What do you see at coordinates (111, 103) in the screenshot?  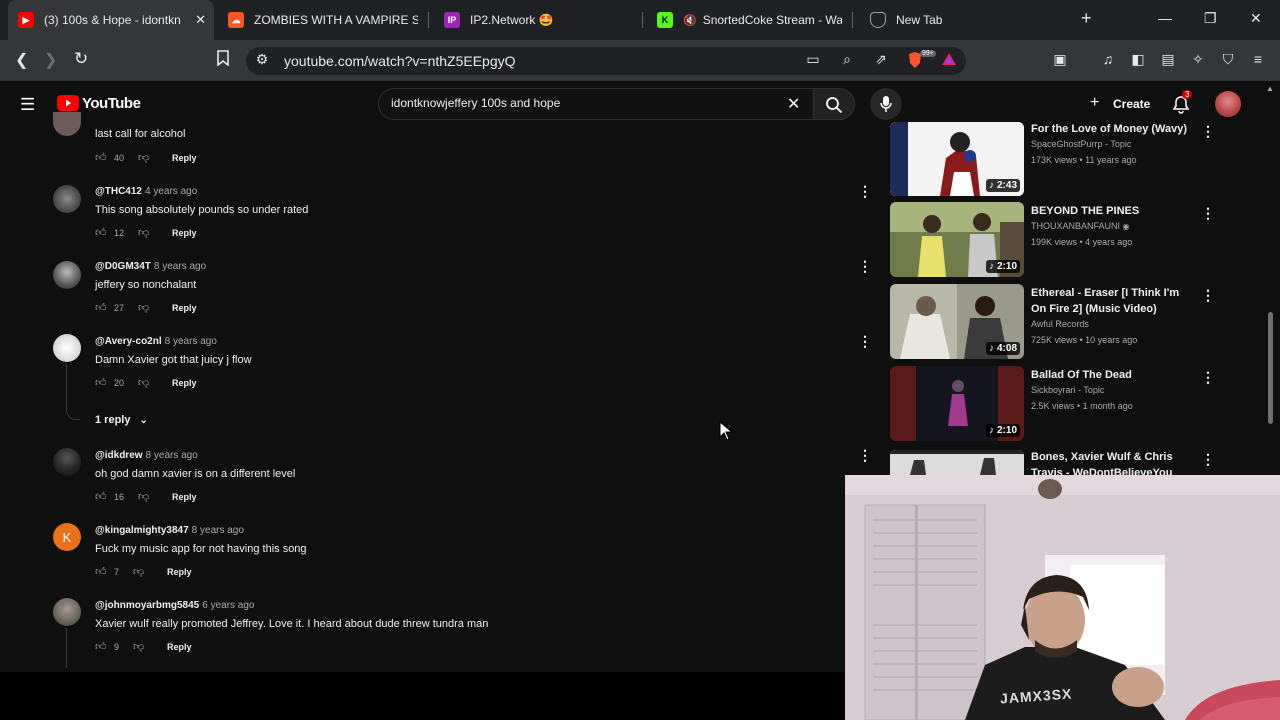 I see `youtube-logo-text: YouTube` at bounding box center [111, 103].